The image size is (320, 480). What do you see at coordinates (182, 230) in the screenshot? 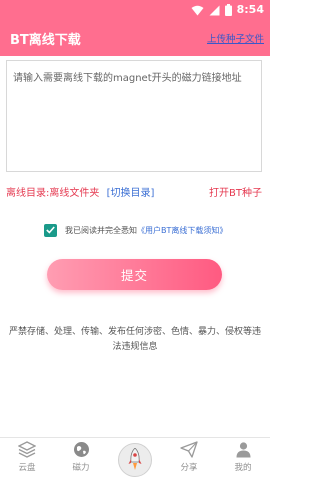
I see `agreement-link: 《用户BT离线下载须知》` at bounding box center [182, 230].